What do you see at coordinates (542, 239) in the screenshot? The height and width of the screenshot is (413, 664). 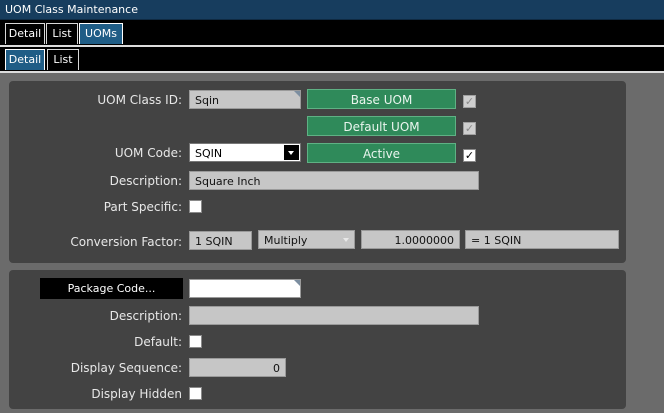 I see `conversion-result-field: = 1 SQIN` at bounding box center [542, 239].